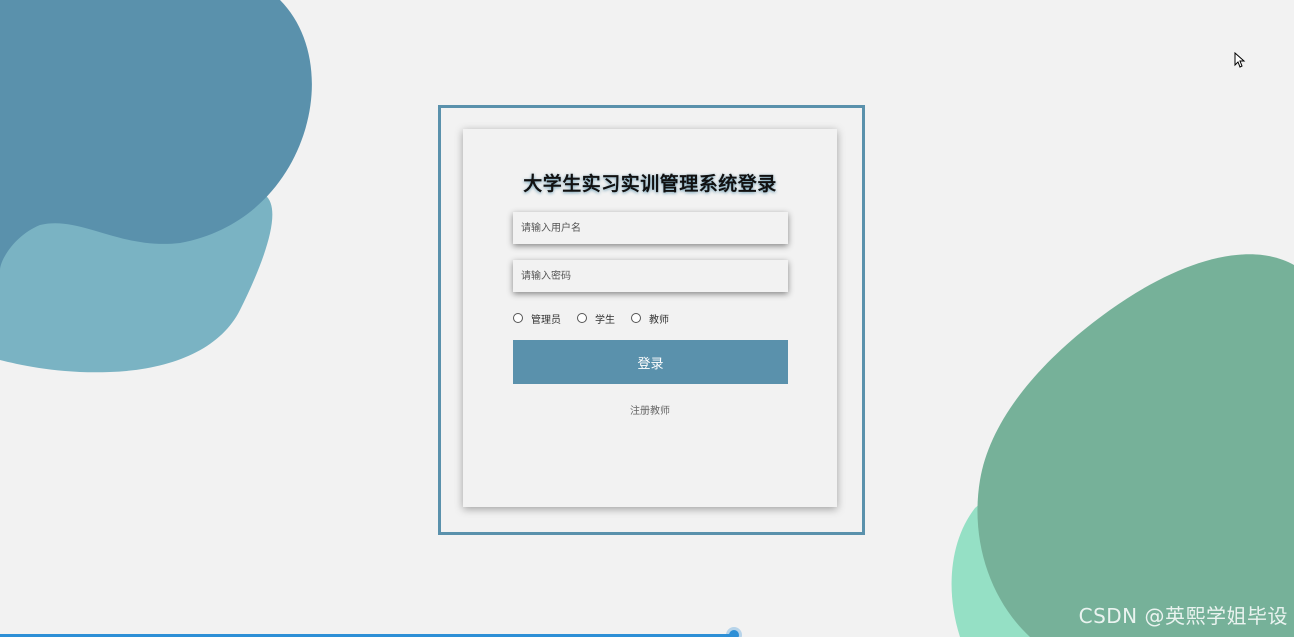 This screenshot has height=637, width=1294. What do you see at coordinates (734, 633) in the screenshot?
I see `media-progress-handle` at bounding box center [734, 633].